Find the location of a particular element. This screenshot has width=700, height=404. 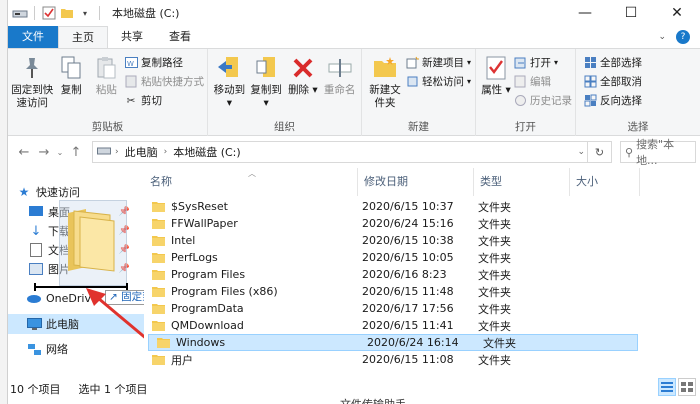

address-dropdown-icon: ⌄ is located at coordinates (581, 152).